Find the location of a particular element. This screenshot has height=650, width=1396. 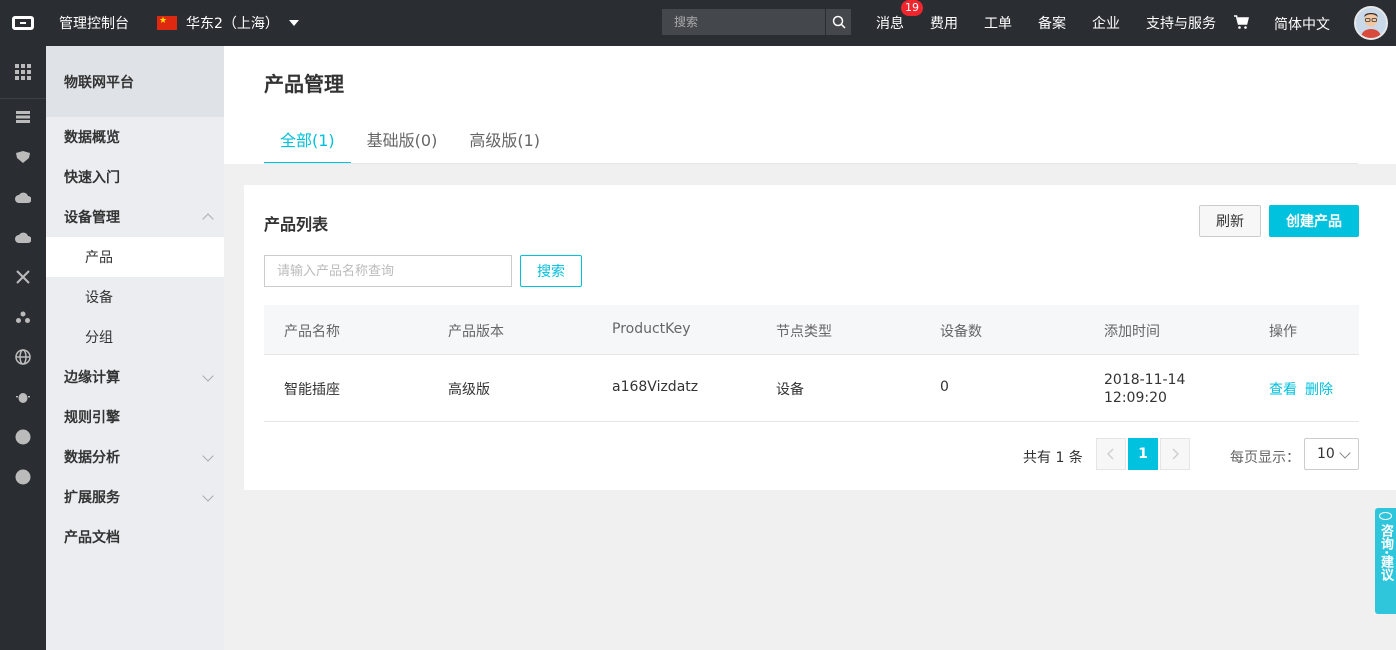

cell-node-type: 设备 is located at coordinates (790, 390).